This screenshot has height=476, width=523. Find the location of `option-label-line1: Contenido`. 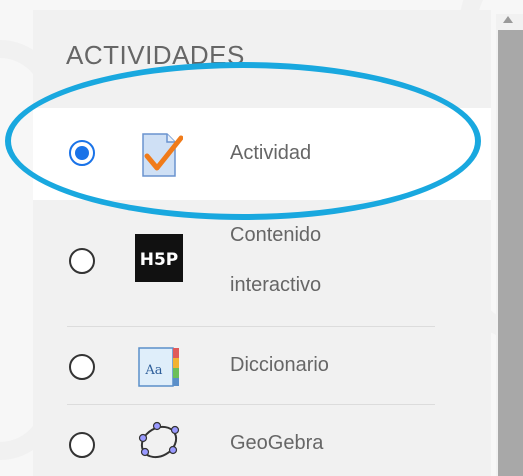

option-label-line1: Contenido is located at coordinates (276, 235).